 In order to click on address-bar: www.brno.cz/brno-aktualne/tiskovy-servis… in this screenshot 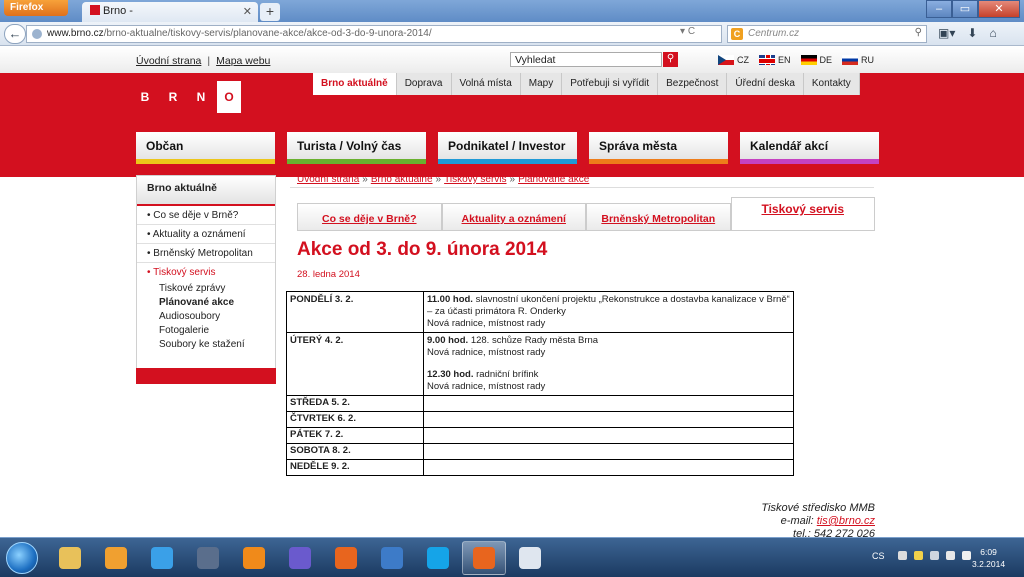, I will do `click(374, 34)`.